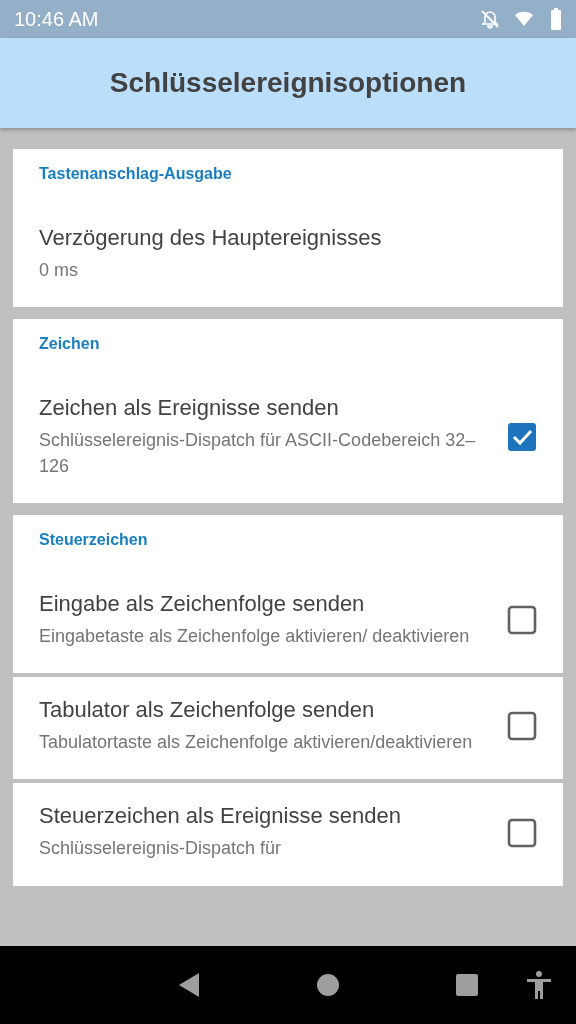  I want to click on setting-title: Steuerzeichen als Ereignisse senden, so click(220, 816).